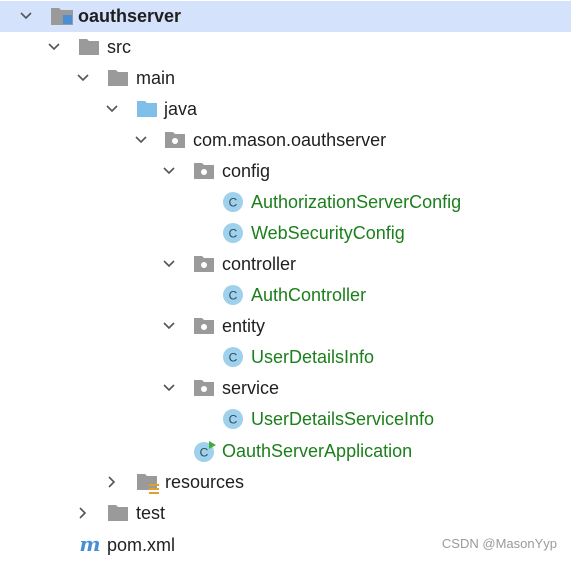 This screenshot has height=561, width=571. What do you see at coordinates (317, 451) in the screenshot?
I see `tree-label-application: OauthServerApplication` at bounding box center [317, 451].